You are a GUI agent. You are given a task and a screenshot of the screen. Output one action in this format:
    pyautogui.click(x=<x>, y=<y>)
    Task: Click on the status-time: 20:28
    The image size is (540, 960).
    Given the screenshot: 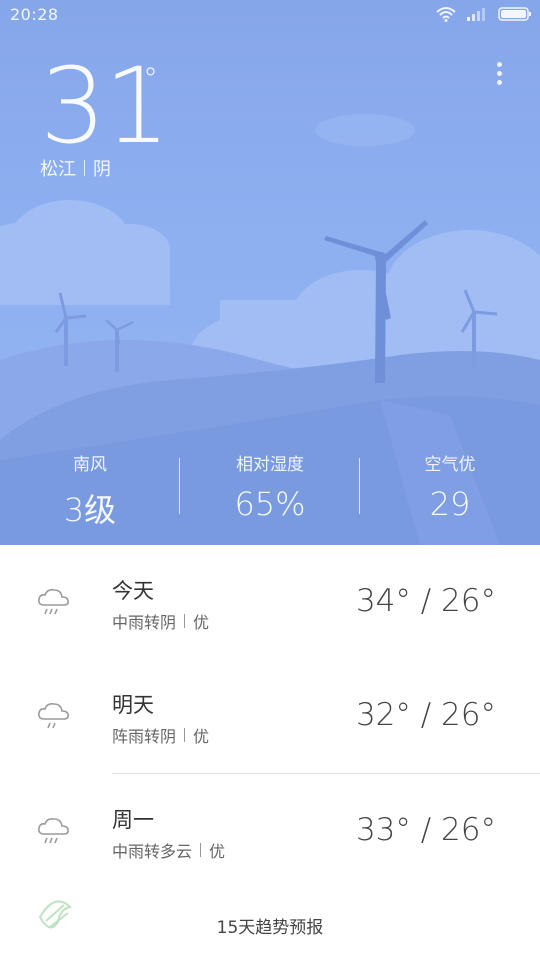 What is the action you would take?
    pyautogui.click(x=34, y=14)
    